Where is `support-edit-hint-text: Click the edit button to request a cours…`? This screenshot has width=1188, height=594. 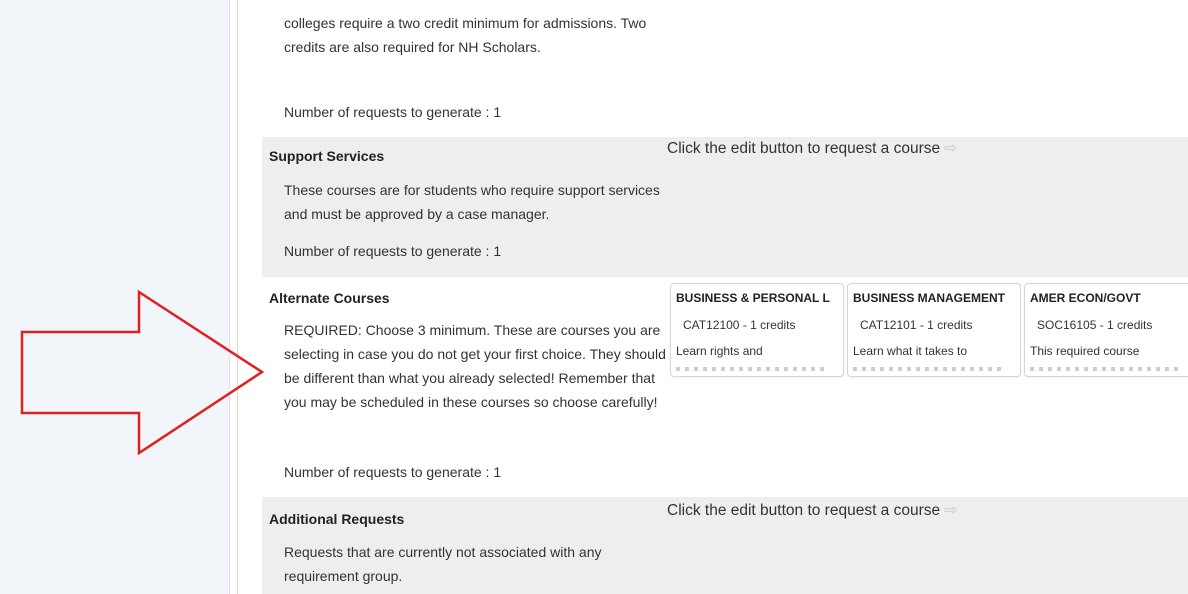
support-edit-hint-text: Click the edit button to request a cours… is located at coordinates (804, 148).